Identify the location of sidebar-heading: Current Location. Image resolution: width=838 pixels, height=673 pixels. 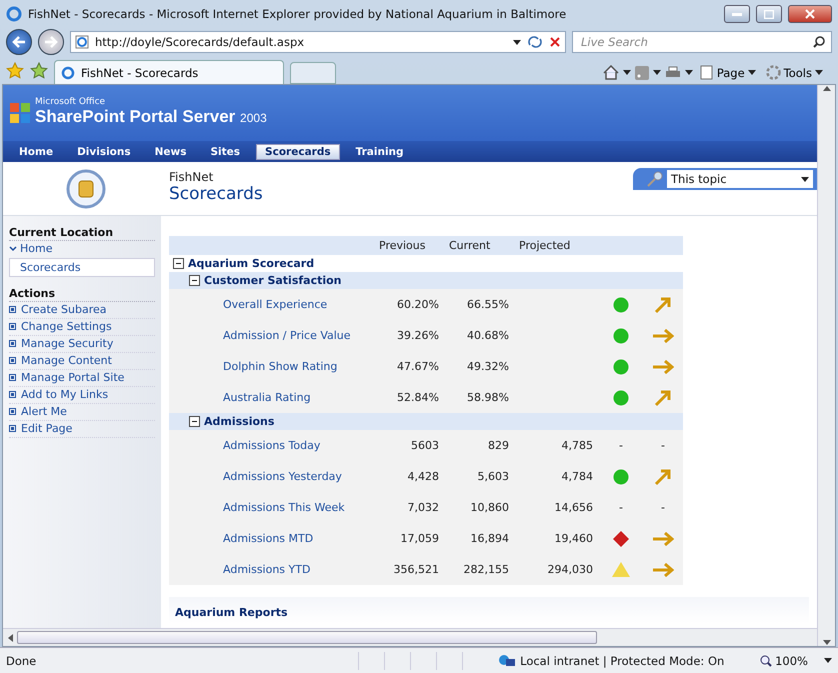
(82, 233).